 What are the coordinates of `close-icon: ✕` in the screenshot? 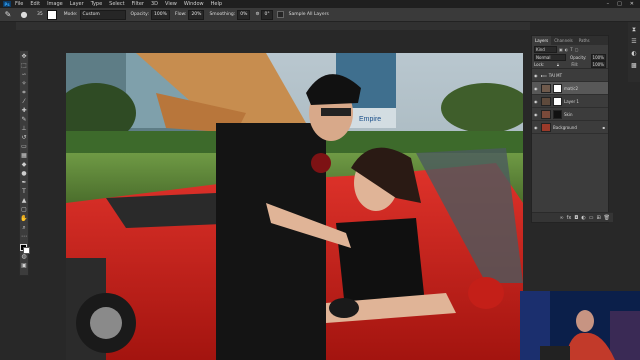 It's located at (632, 4).